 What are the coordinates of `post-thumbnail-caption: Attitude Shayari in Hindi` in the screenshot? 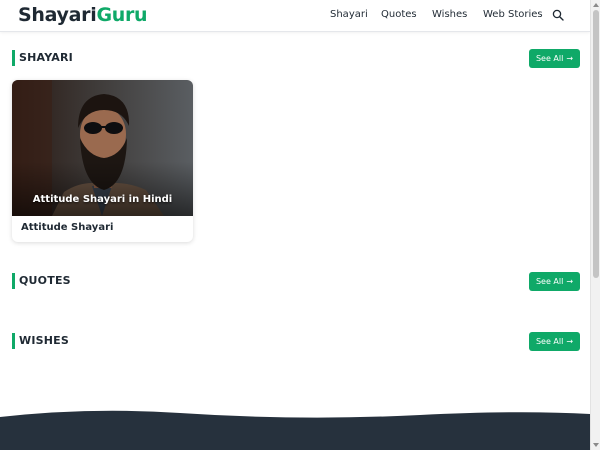 It's located at (102, 199).